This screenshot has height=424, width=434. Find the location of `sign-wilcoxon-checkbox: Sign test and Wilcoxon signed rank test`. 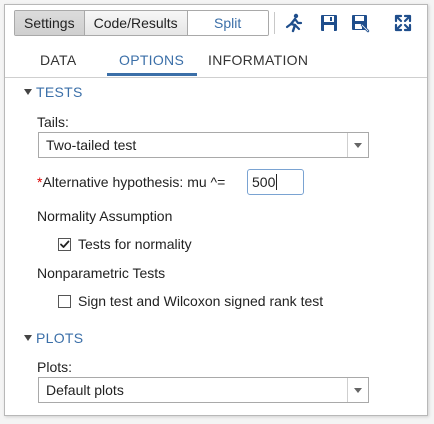

sign-wilcoxon-checkbox: Sign test and Wilcoxon signed rank test is located at coordinates (208, 302).